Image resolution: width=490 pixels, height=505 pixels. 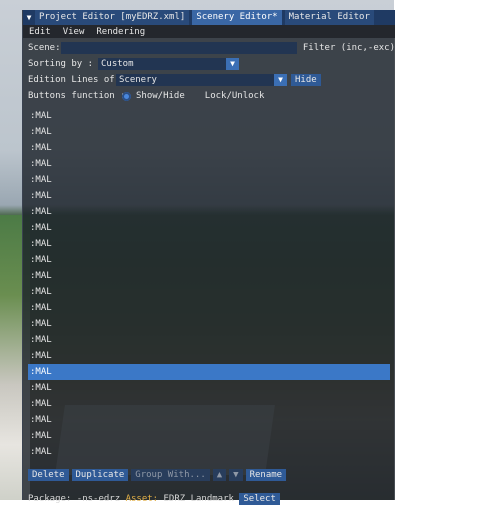 I want to click on select-button: Select, so click(x=259, y=499).